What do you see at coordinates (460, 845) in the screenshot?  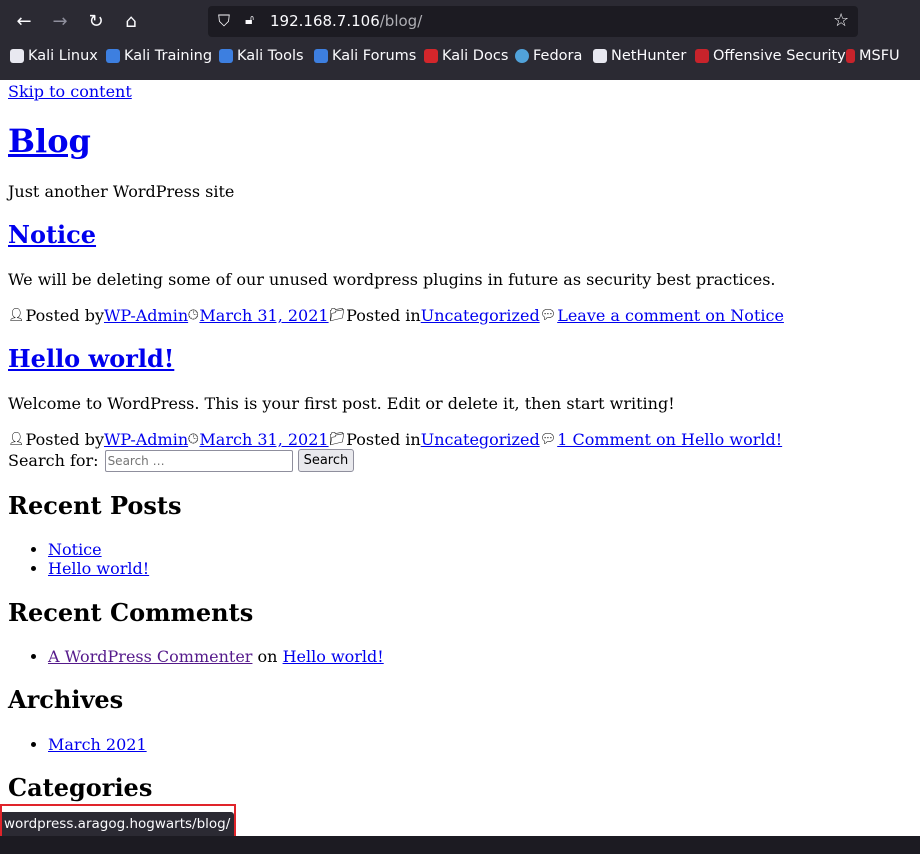 I see `taskbar` at bounding box center [460, 845].